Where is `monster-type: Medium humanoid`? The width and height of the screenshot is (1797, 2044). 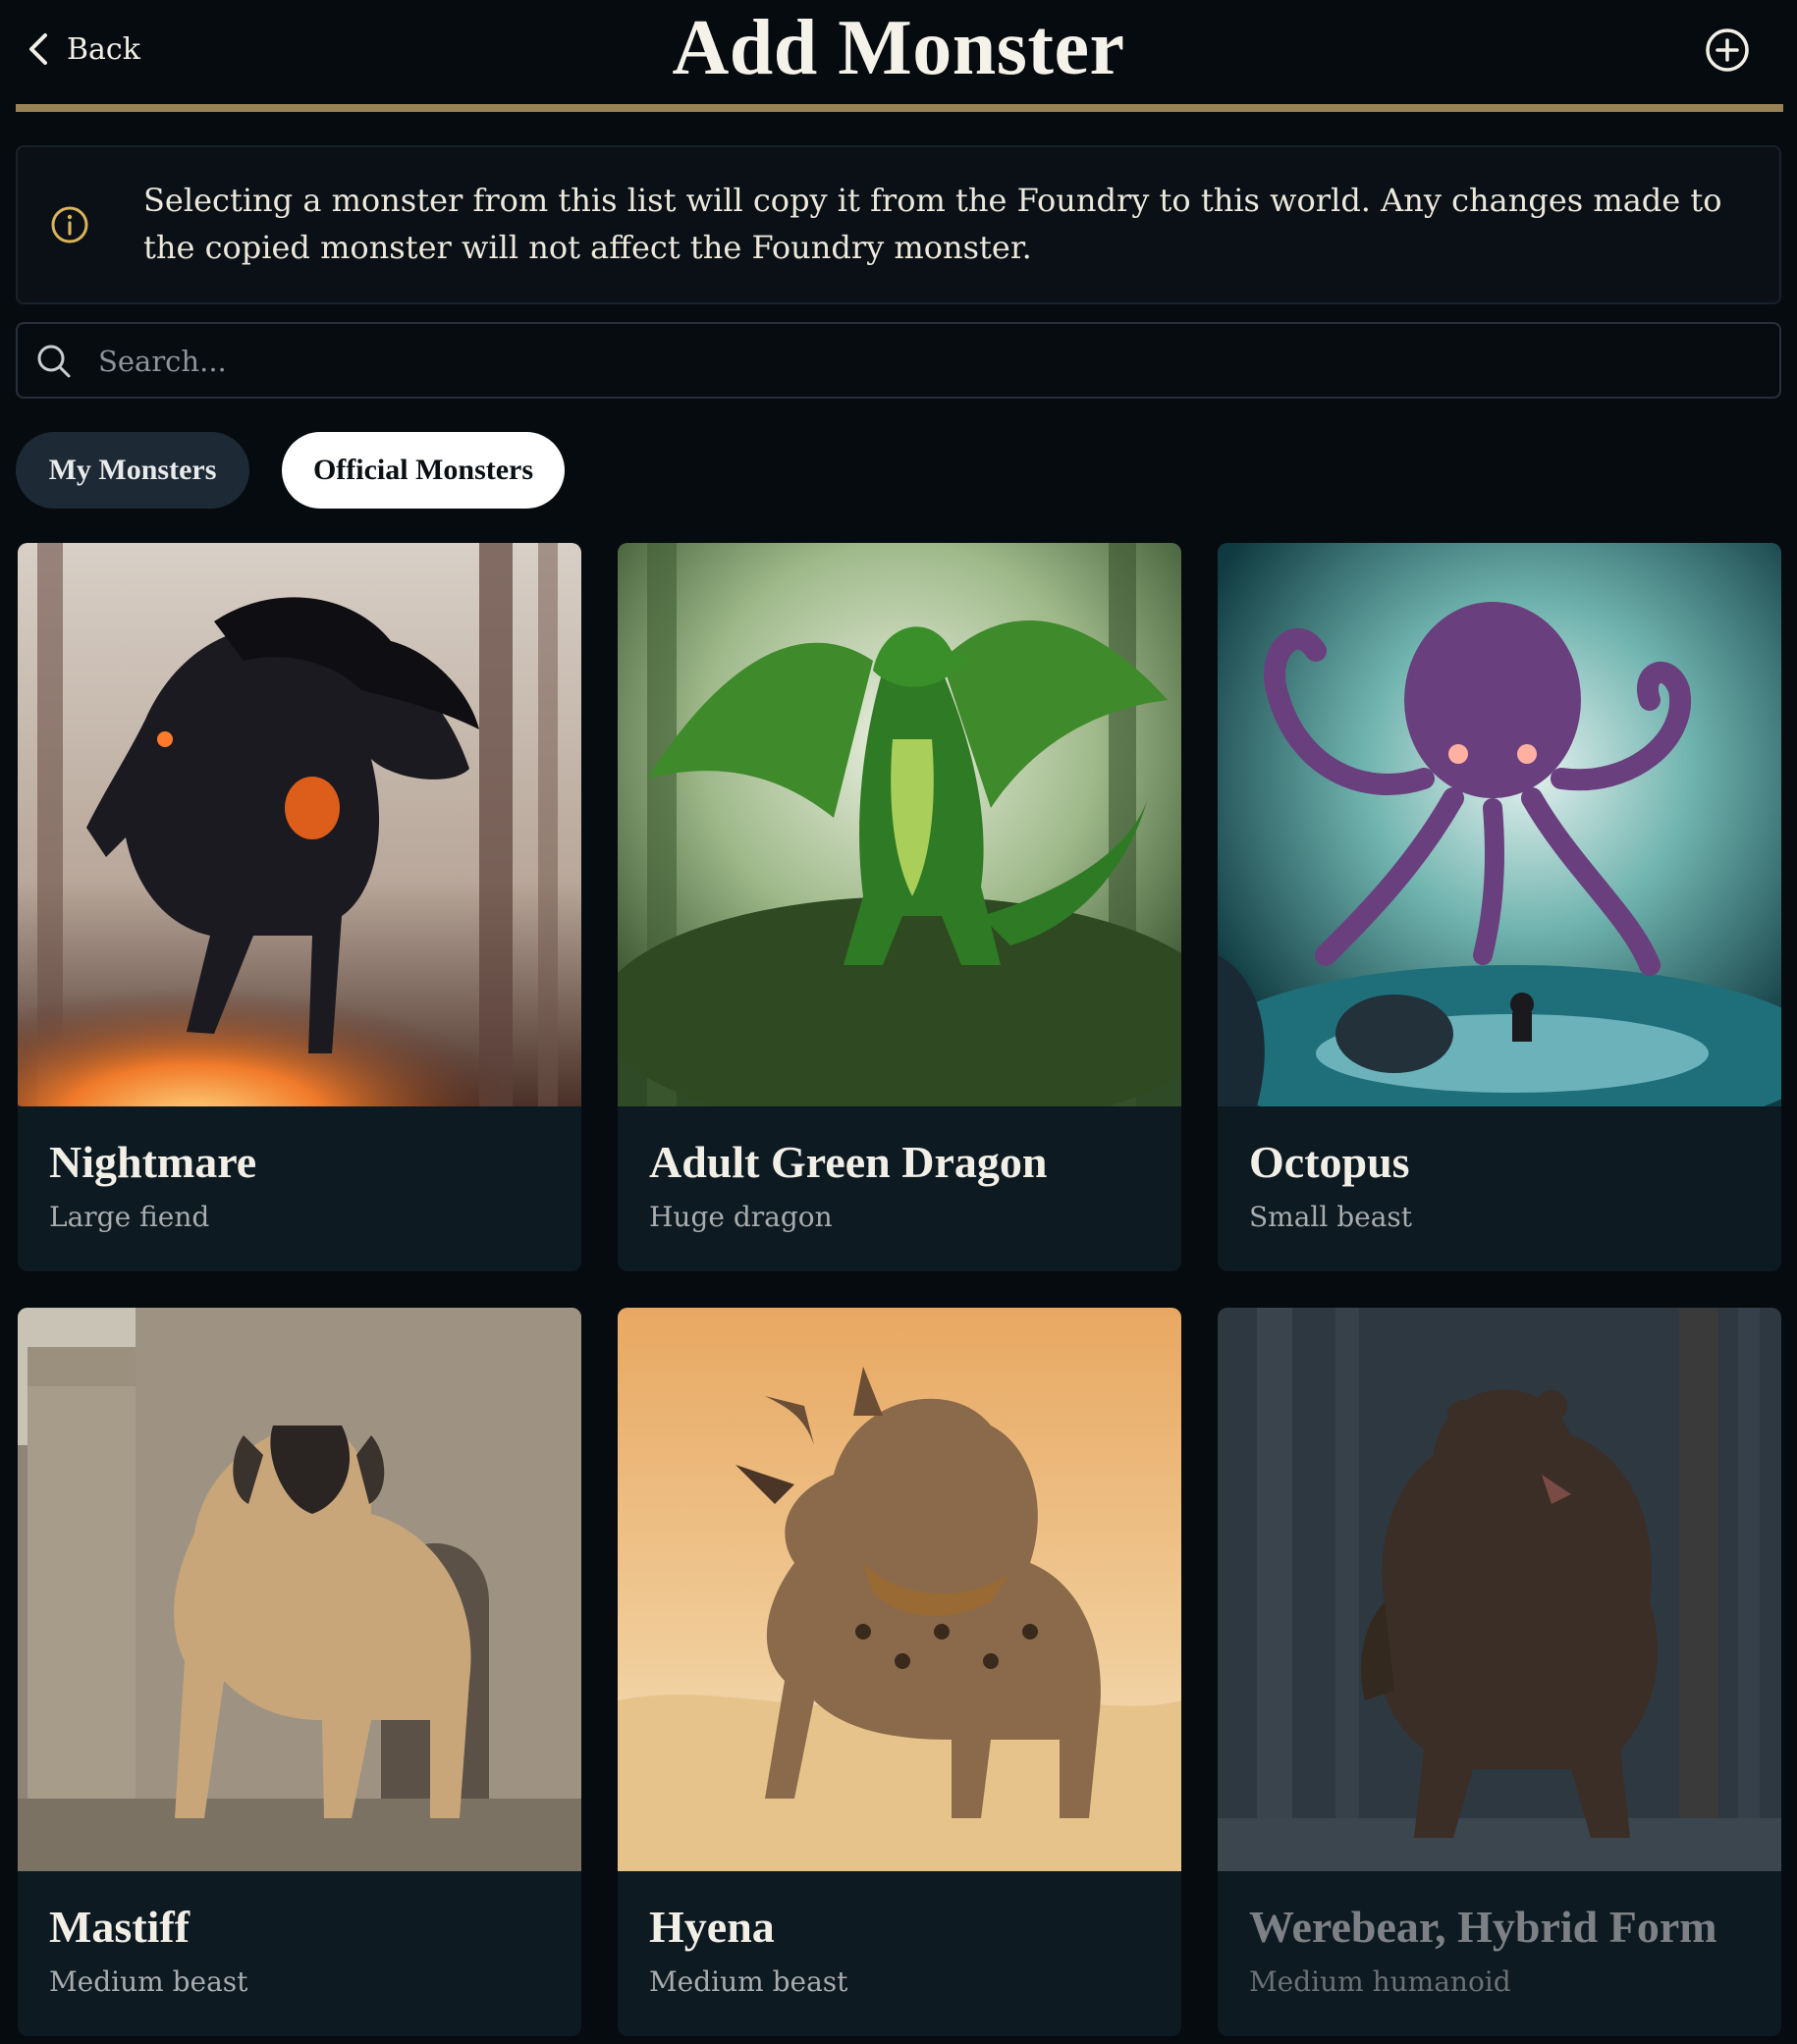
monster-type: Medium humanoid is located at coordinates (1380, 1981).